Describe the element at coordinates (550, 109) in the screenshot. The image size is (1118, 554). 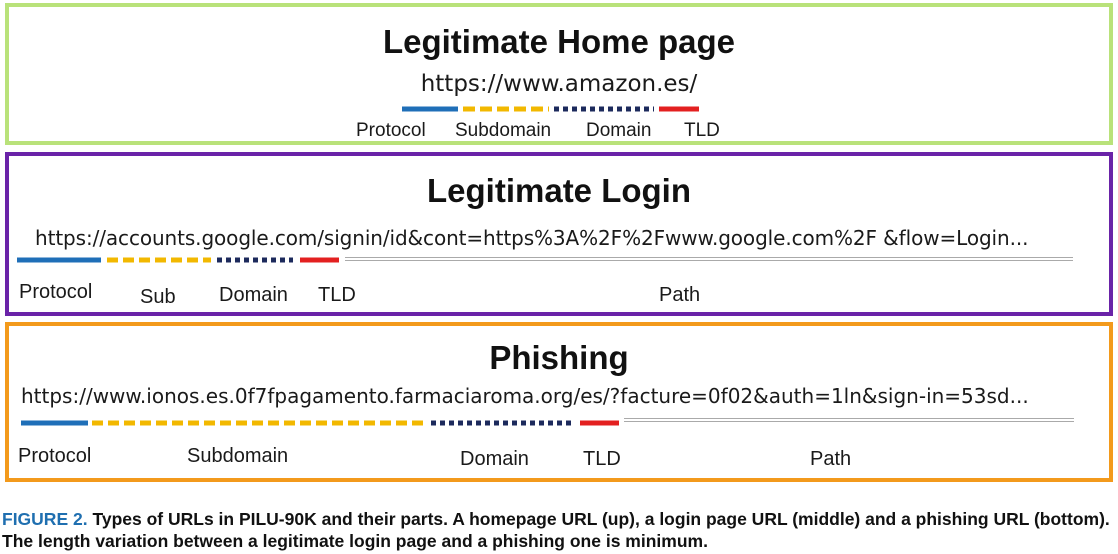
I see `url-segment-bars` at that location.